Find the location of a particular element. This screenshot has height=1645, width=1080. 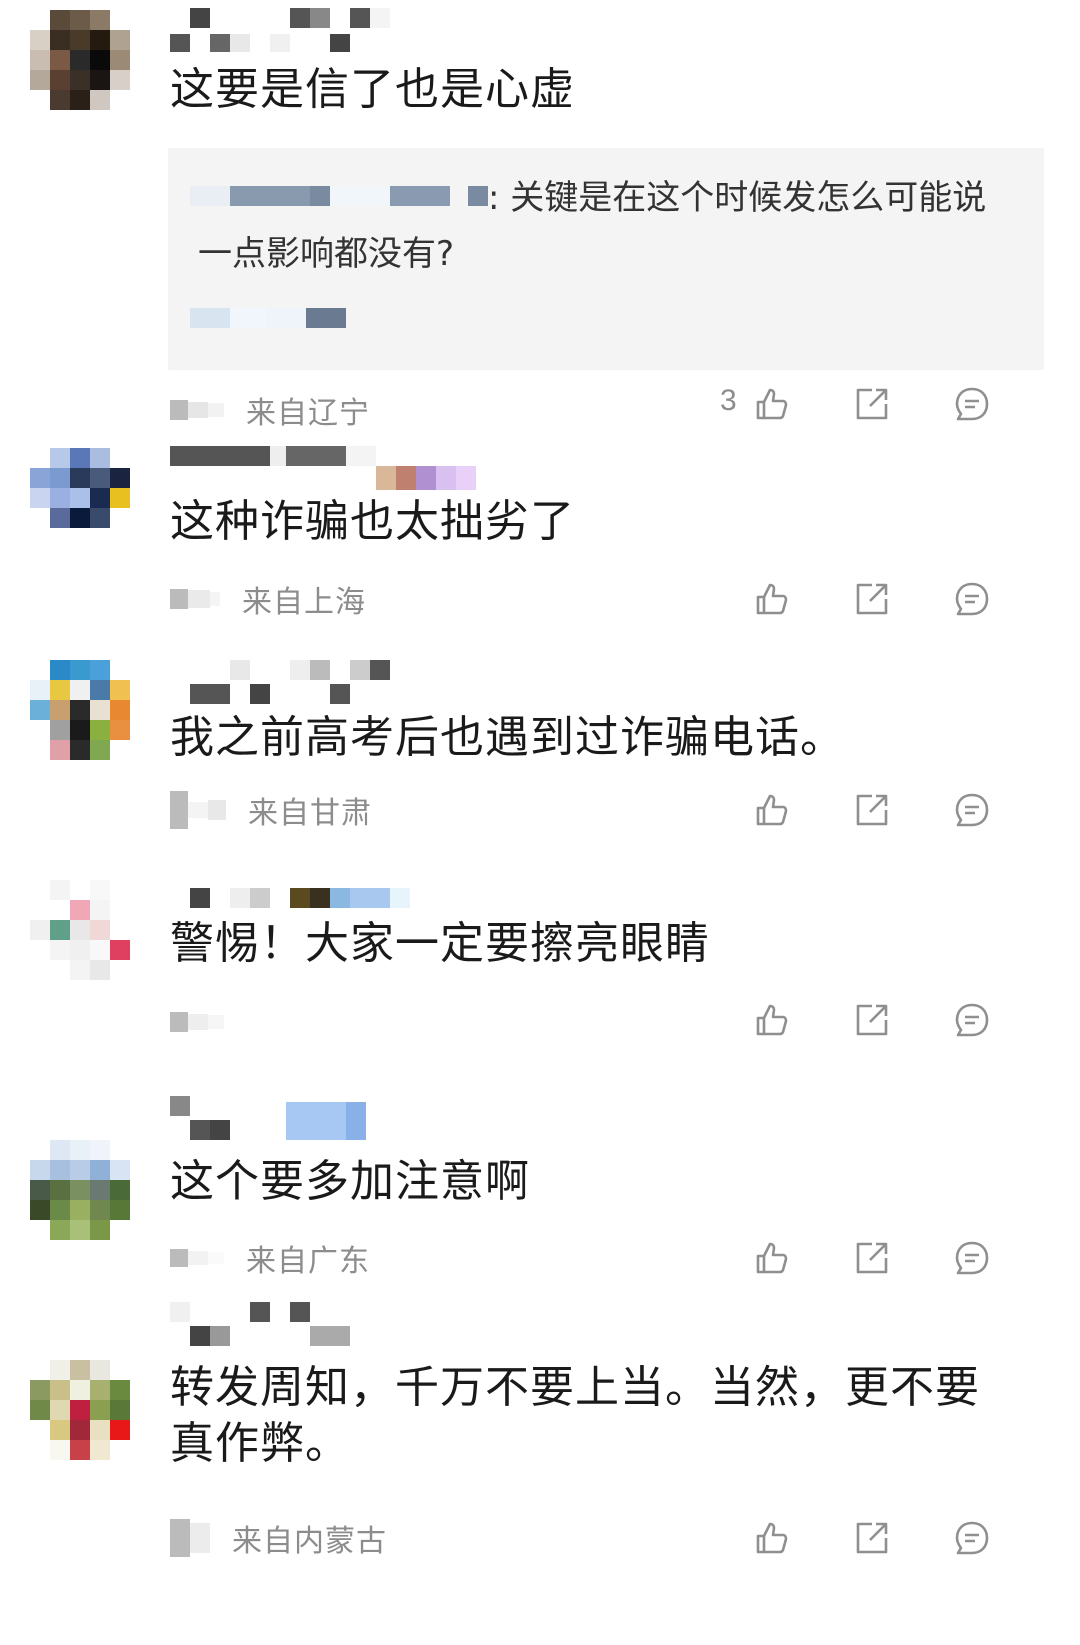

comment-meta: 来自甘肃 is located at coordinates (271, 810).